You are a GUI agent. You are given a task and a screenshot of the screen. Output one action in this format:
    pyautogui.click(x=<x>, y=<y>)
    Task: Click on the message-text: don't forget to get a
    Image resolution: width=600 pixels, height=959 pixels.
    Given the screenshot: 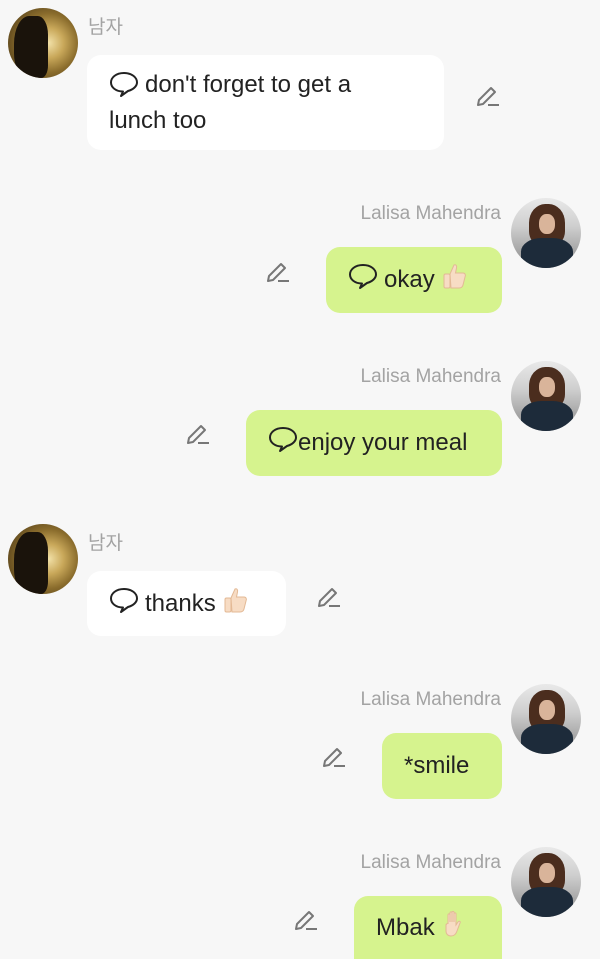 What is the action you would take?
    pyautogui.click(x=248, y=84)
    